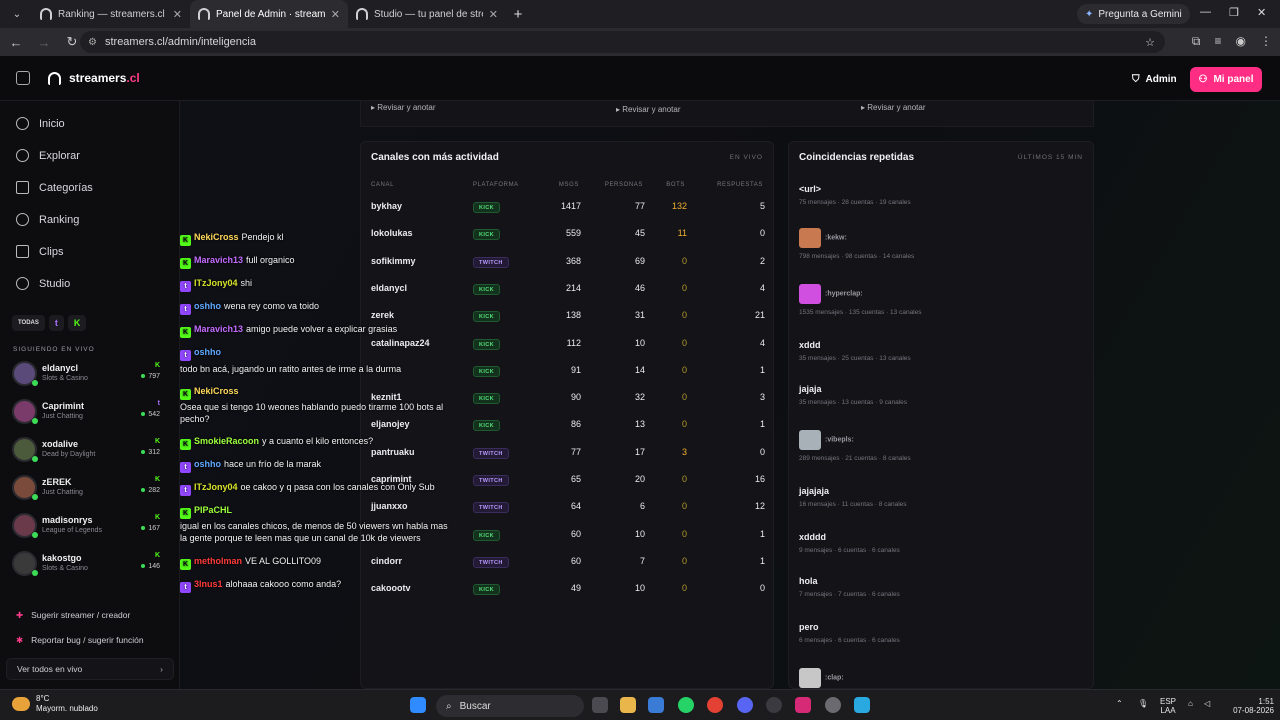  Describe the element at coordinates (392, 233) in the screenshot. I see `channel-name: lokolukas` at that location.